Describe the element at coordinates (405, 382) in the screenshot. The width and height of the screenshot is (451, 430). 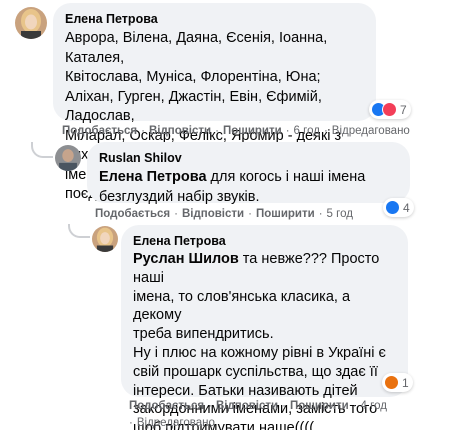
I see `reactions-count: 1` at that location.